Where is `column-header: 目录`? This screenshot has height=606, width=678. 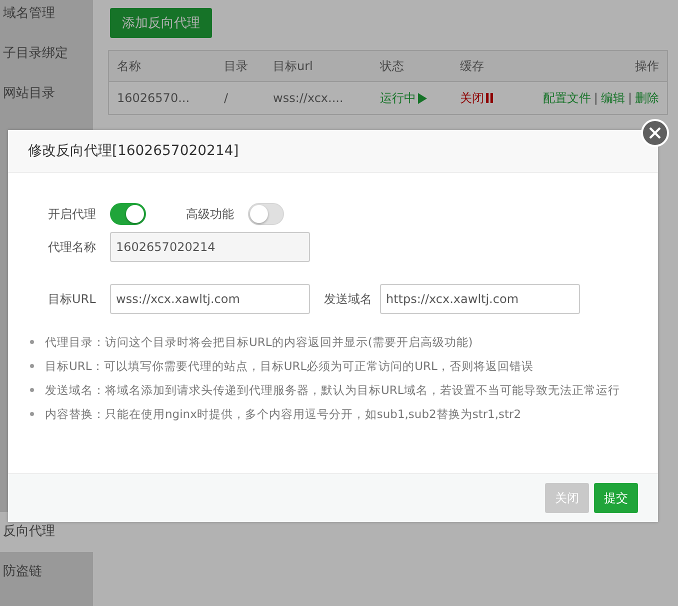
column-header: 目录 is located at coordinates (236, 66).